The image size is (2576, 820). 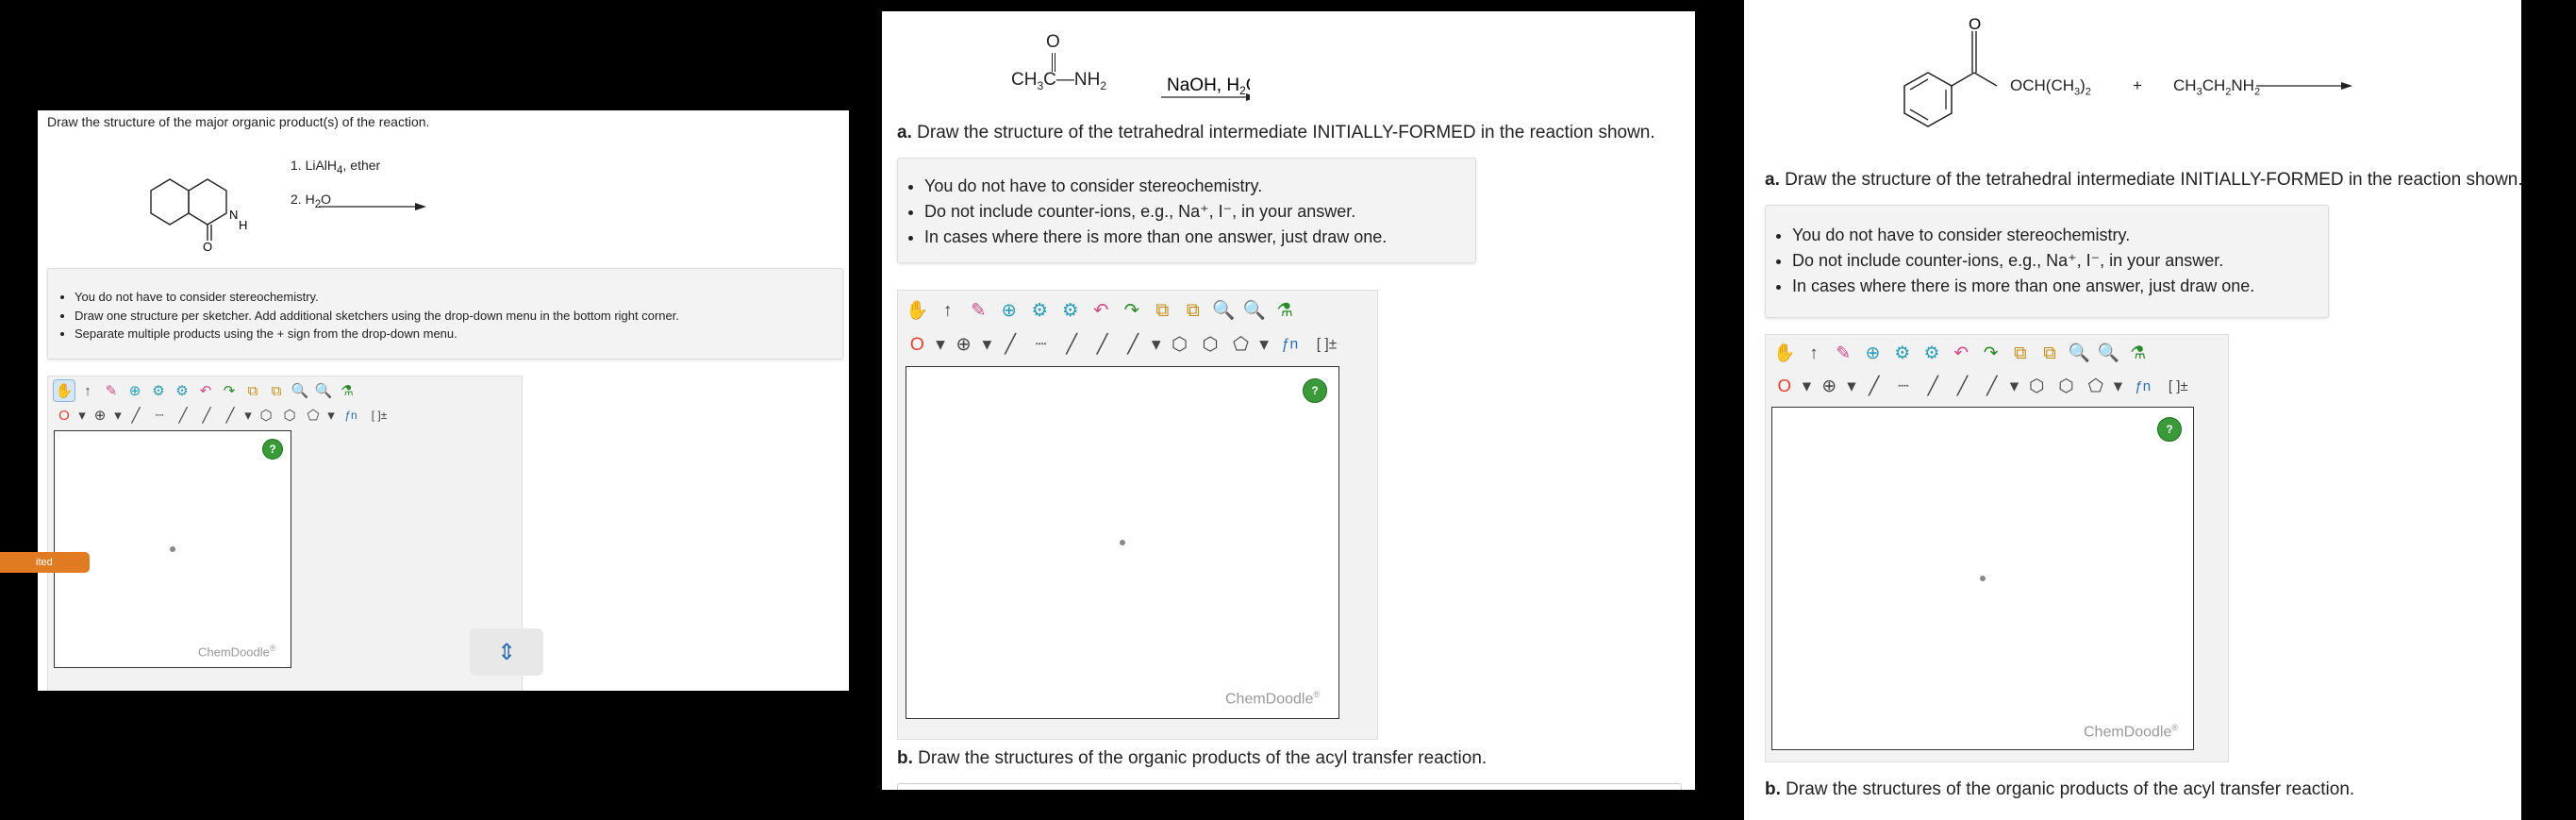 What do you see at coordinates (506, 652) in the screenshot?
I see `sketcher-menu-button: ⇕` at bounding box center [506, 652].